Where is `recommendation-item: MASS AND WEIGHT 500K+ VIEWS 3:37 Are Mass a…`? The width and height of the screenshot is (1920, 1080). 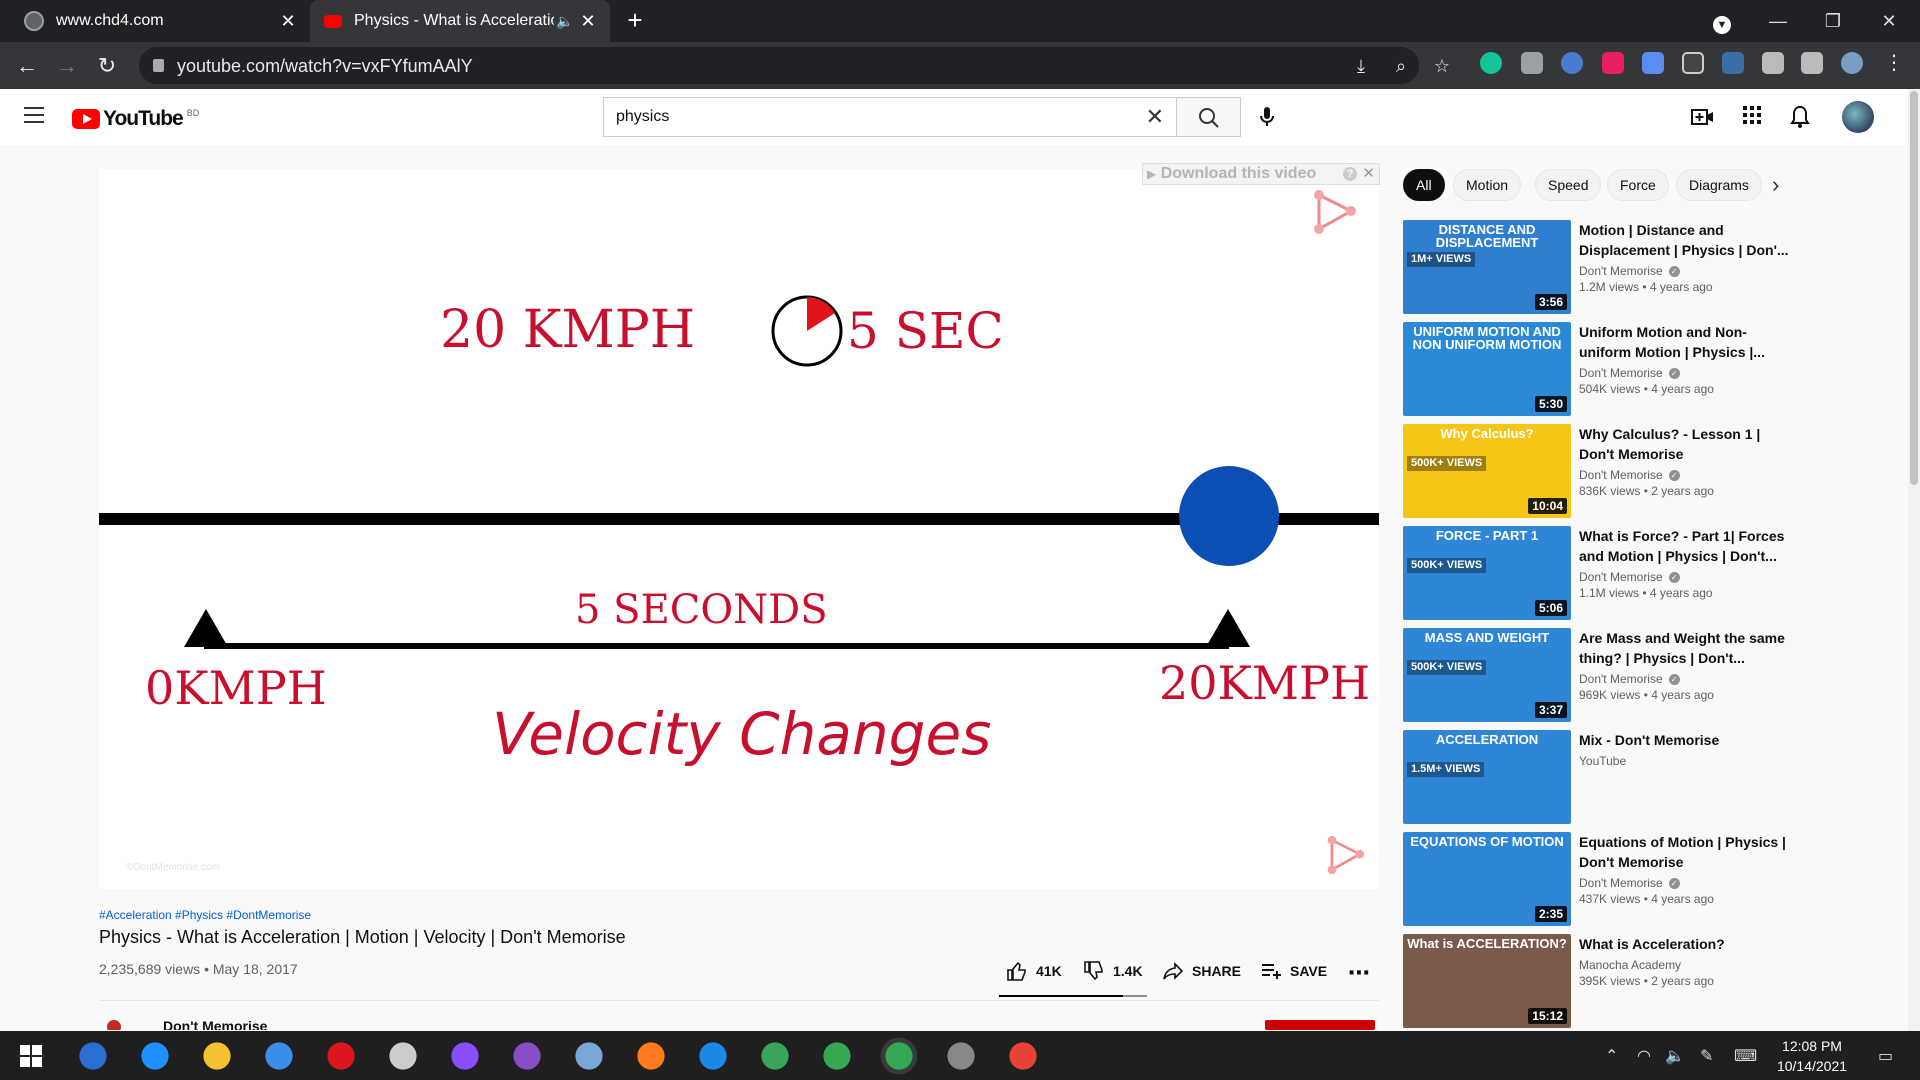 recommendation-item: MASS AND WEIGHT 500K+ VIEWS 3:37 Are Mass a… is located at coordinates (1643, 675).